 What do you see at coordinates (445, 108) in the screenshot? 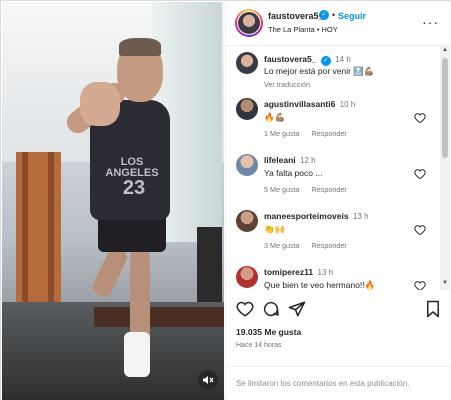
I see `scroll-thumb` at bounding box center [445, 108].